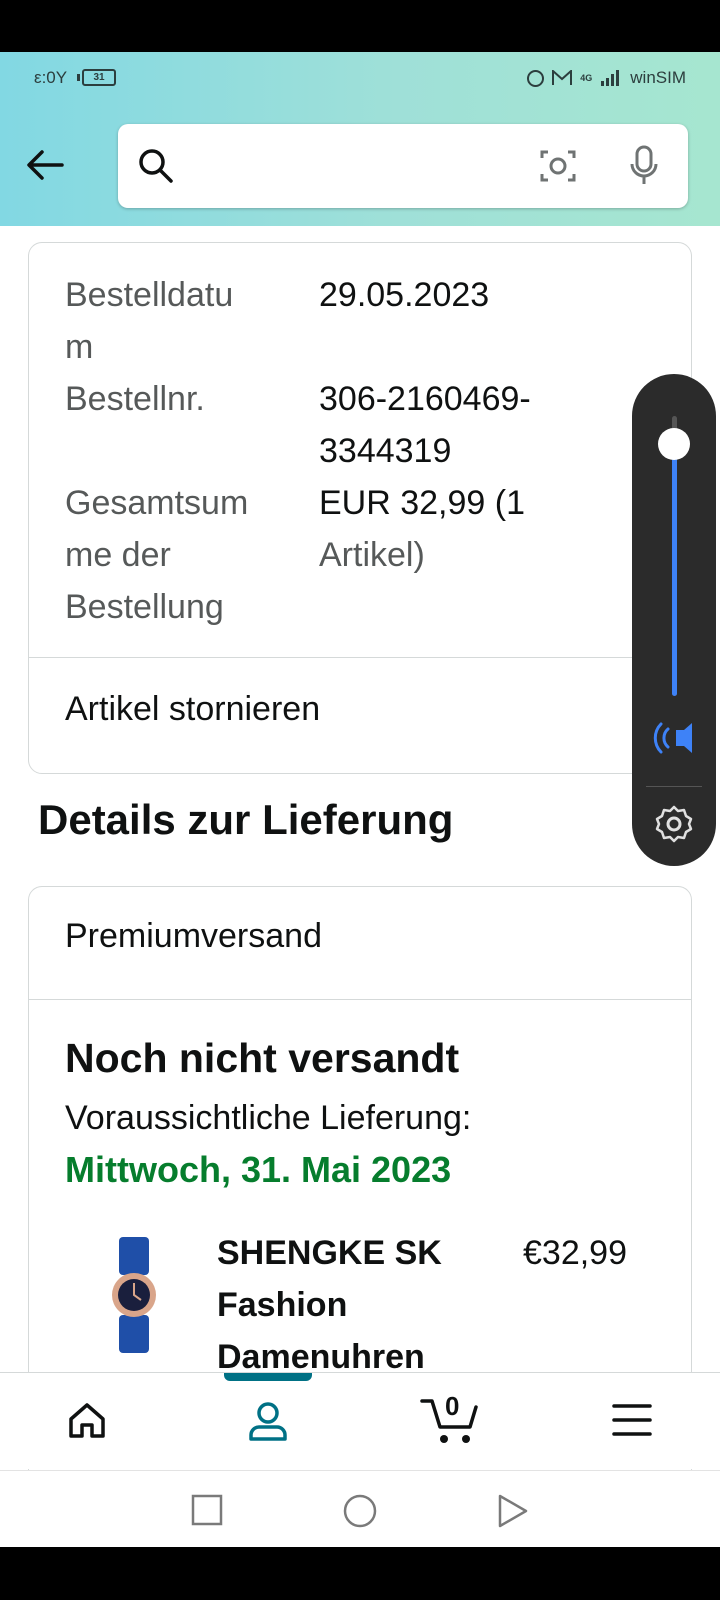  I want to click on mail-icon, so click(562, 77).